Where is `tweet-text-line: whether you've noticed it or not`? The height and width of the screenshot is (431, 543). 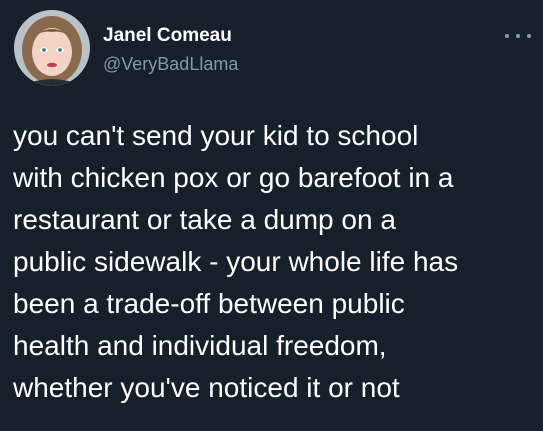 tweet-text-line: whether you've noticed it or not is located at coordinates (206, 387).